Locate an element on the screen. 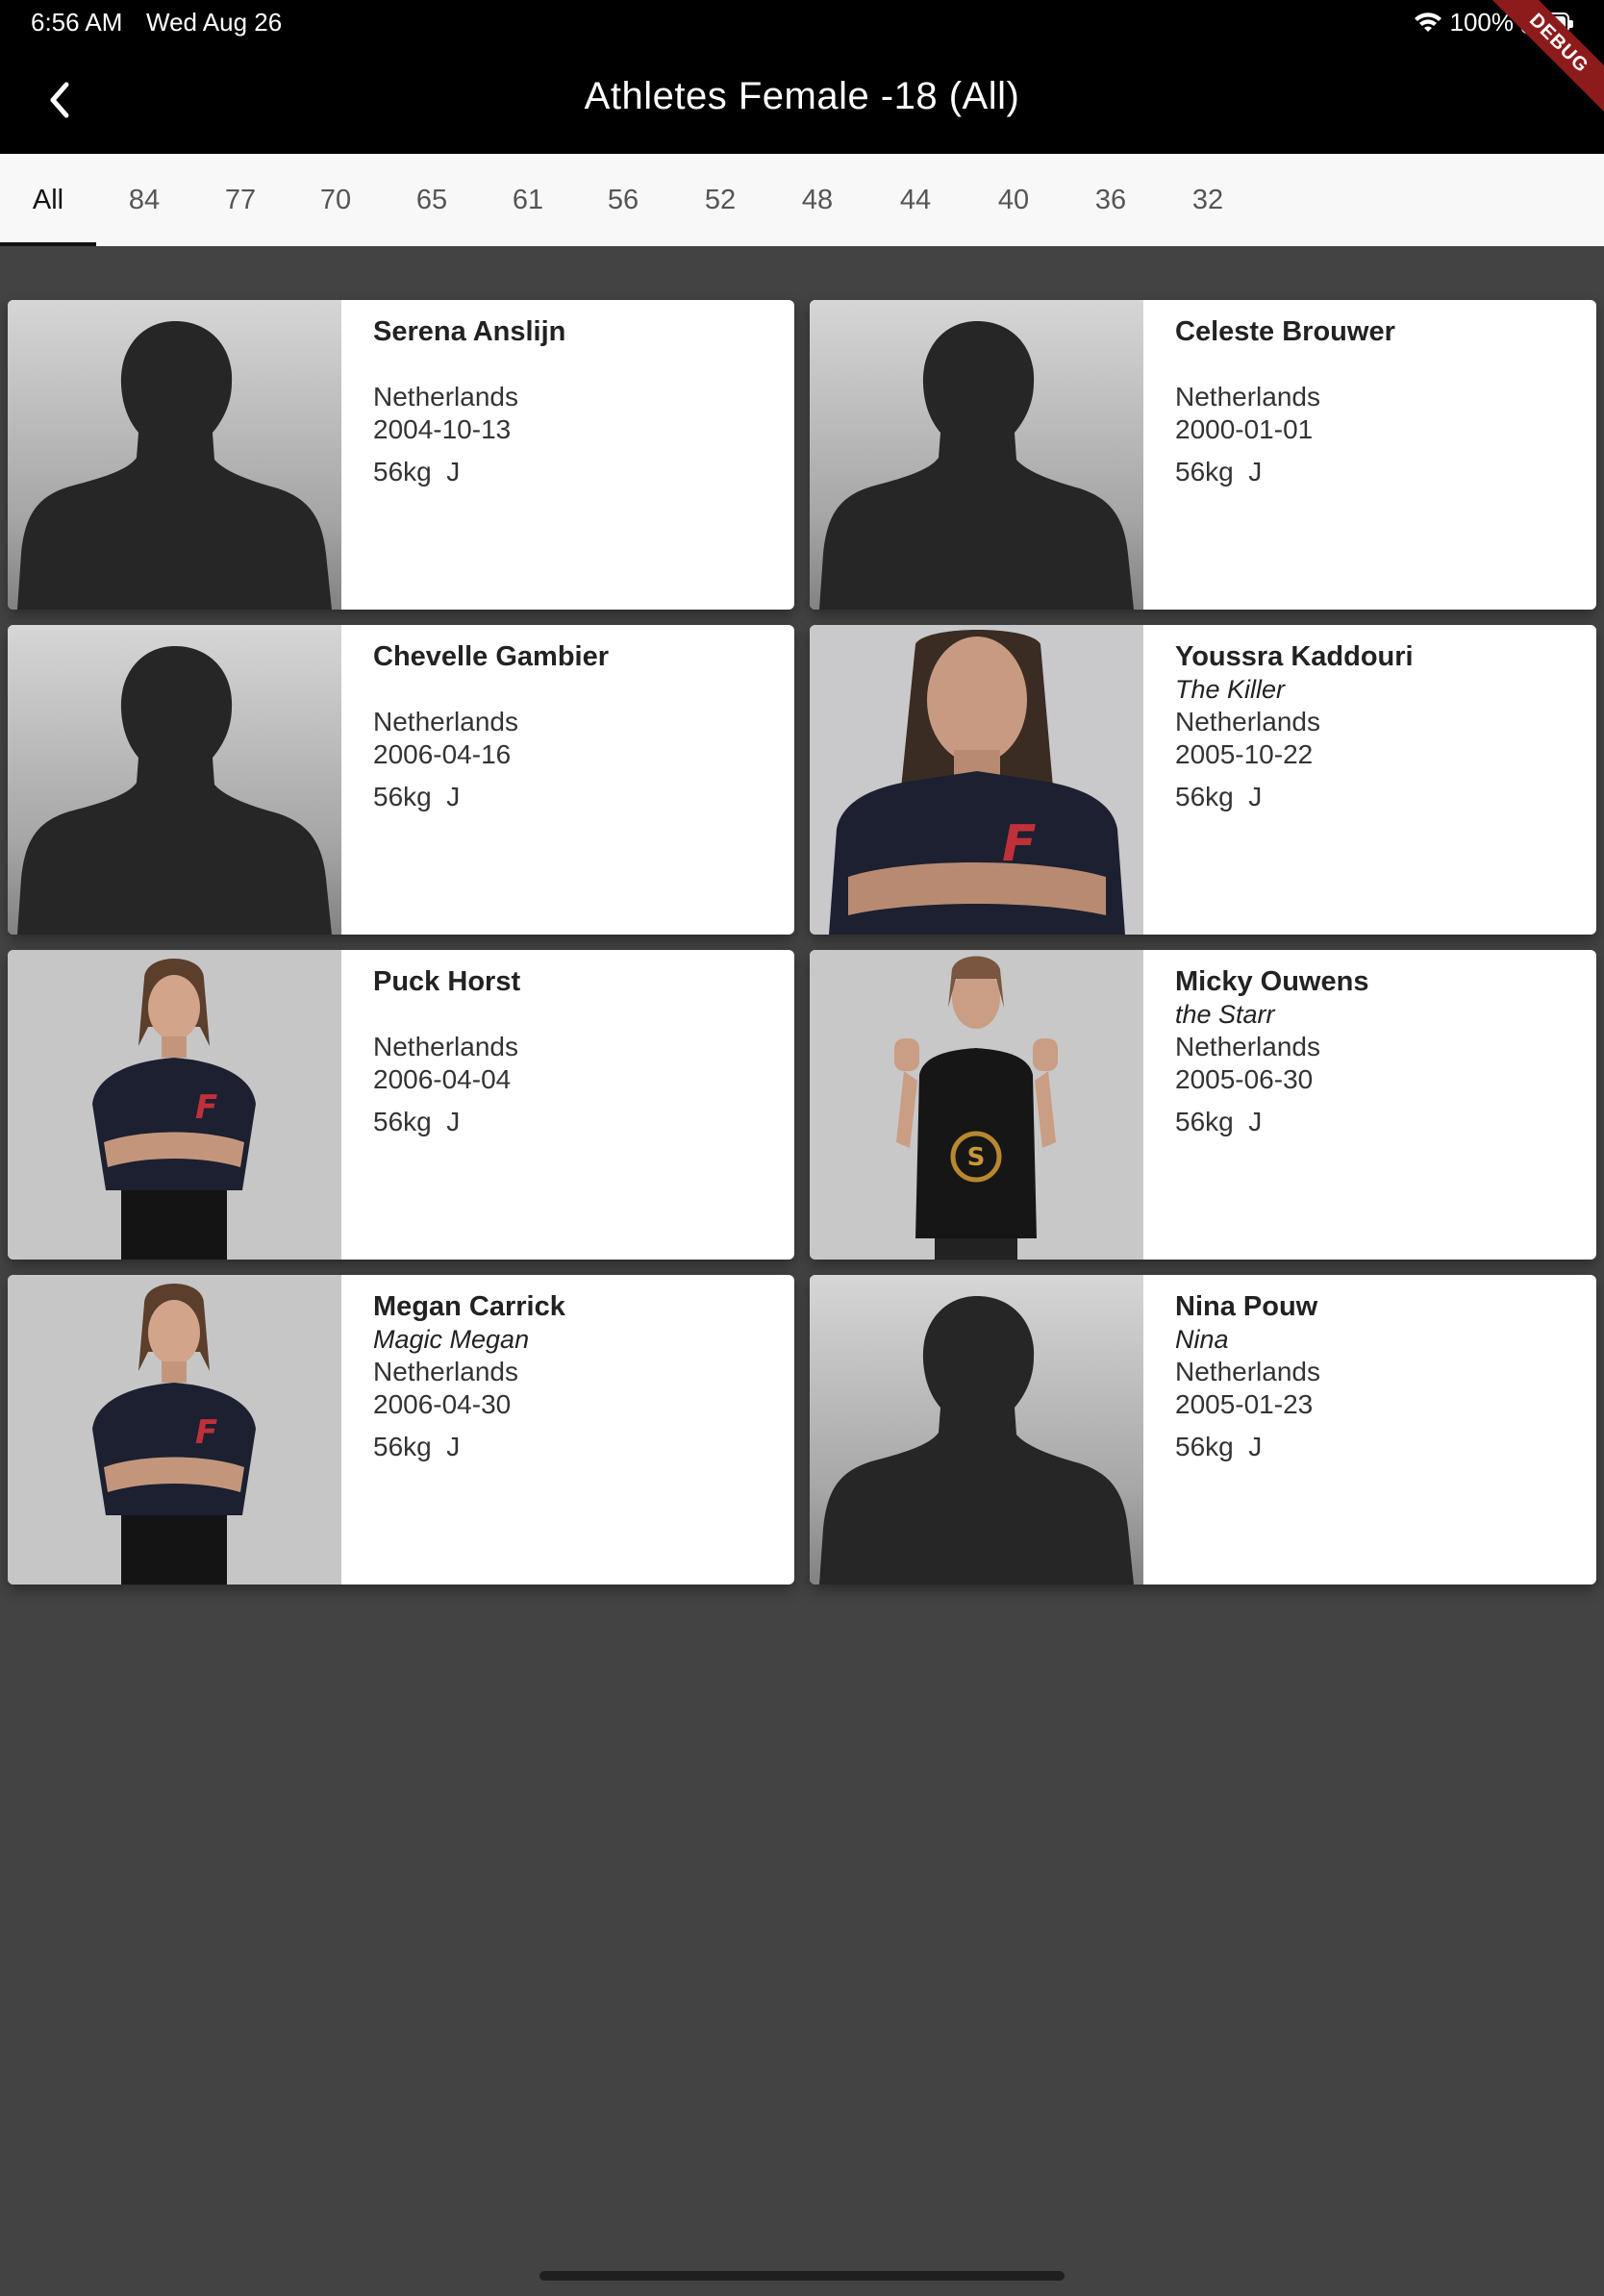 This screenshot has height=2296, width=1604. svg-text: S is located at coordinates (976, 1157).